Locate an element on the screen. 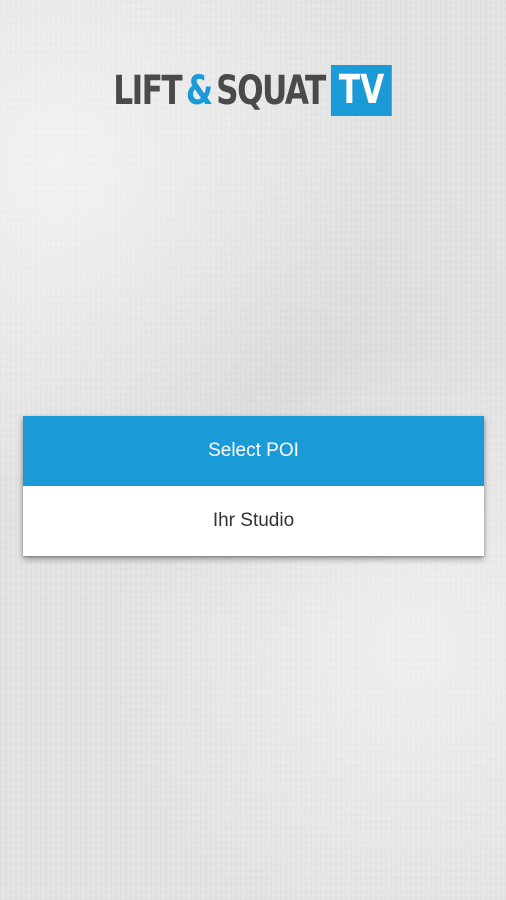 Image resolution: width=506 pixels, height=900 pixels. logo-word-lift: LIFT is located at coordinates (148, 90).